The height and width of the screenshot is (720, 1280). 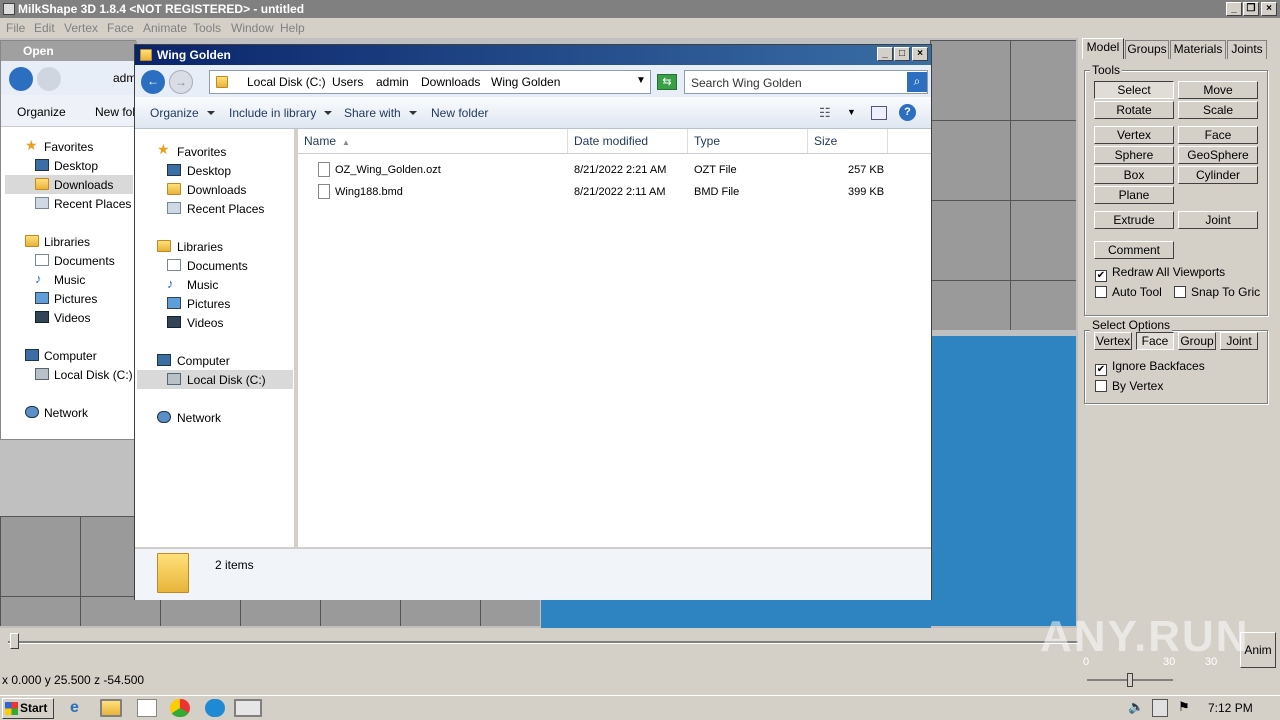 I want to click on minimize-button: _, so click(x=1234, y=9).